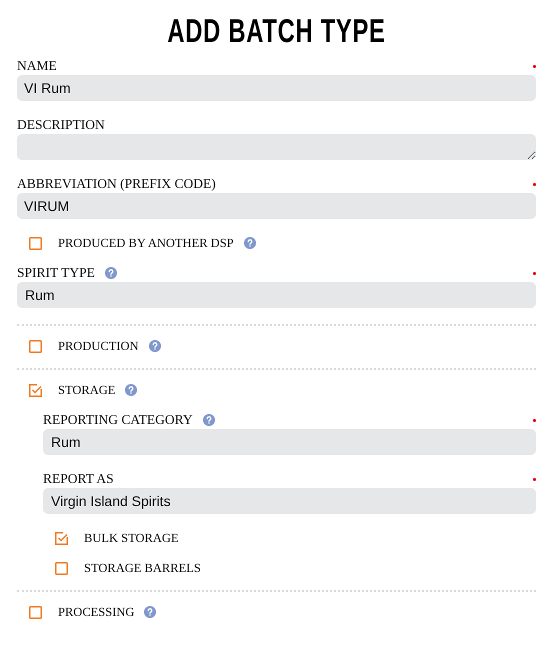  I want to click on checkbox-label: STORAGE BARRELS, so click(142, 568).